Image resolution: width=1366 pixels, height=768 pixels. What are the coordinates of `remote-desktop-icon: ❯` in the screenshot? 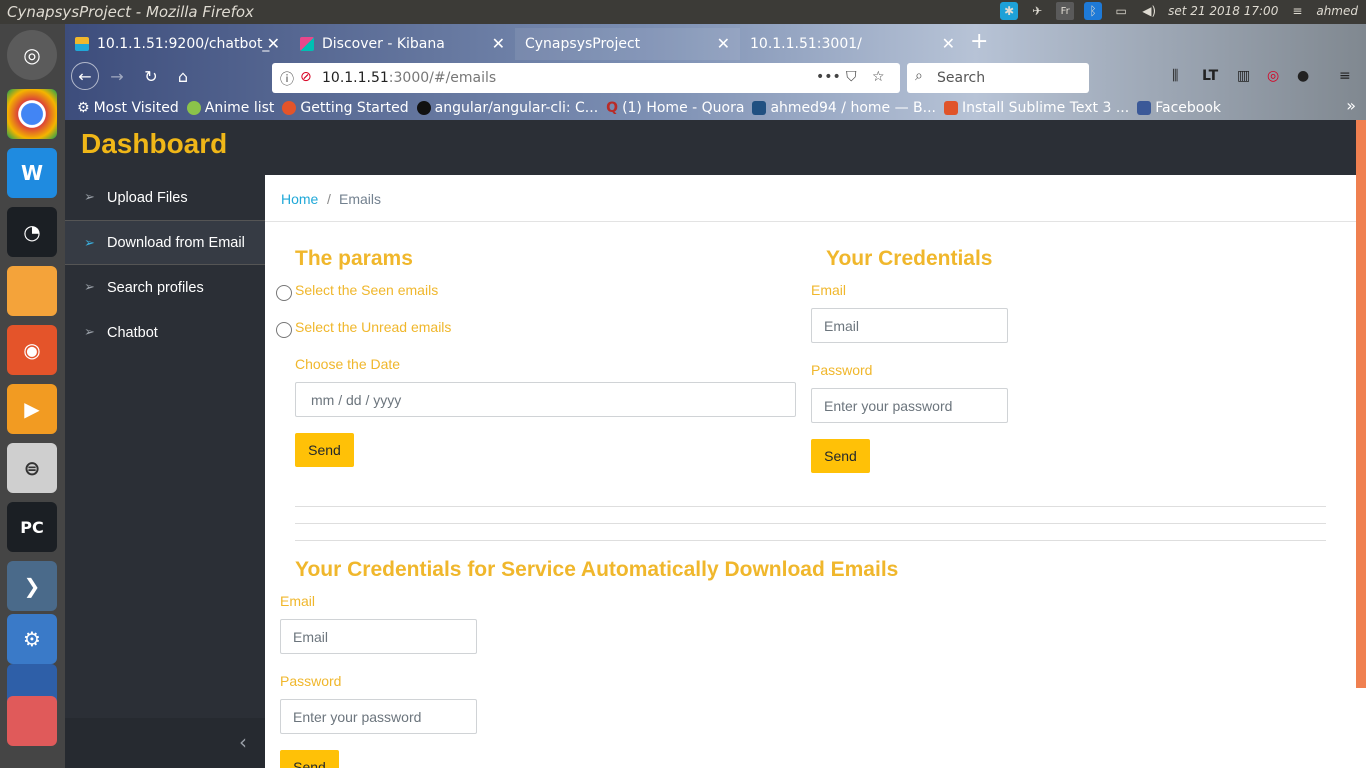 It's located at (32, 586).